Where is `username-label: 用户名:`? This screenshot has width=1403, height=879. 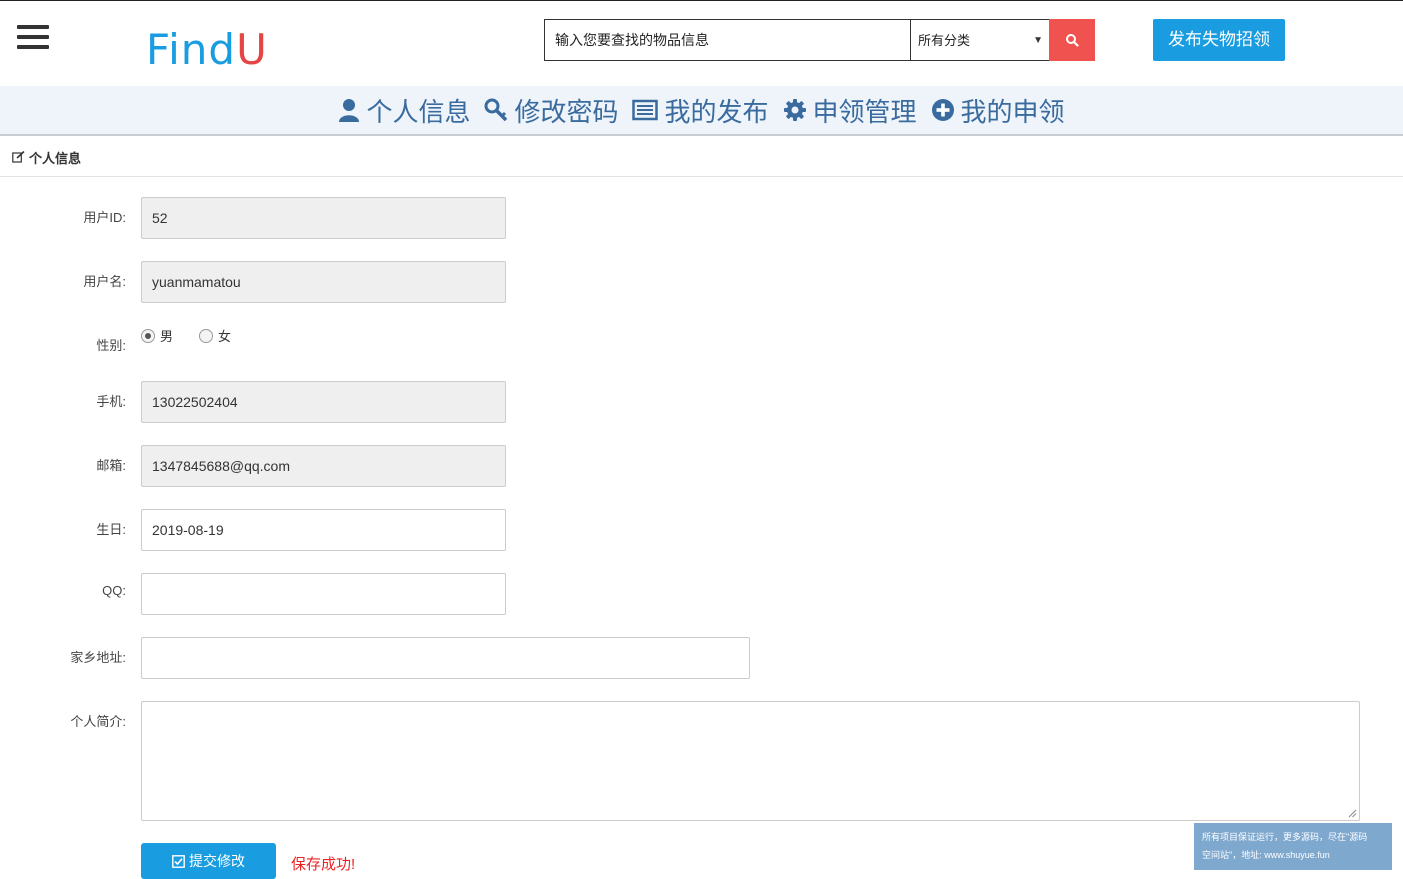
username-label: 用户名: is located at coordinates (104, 281).